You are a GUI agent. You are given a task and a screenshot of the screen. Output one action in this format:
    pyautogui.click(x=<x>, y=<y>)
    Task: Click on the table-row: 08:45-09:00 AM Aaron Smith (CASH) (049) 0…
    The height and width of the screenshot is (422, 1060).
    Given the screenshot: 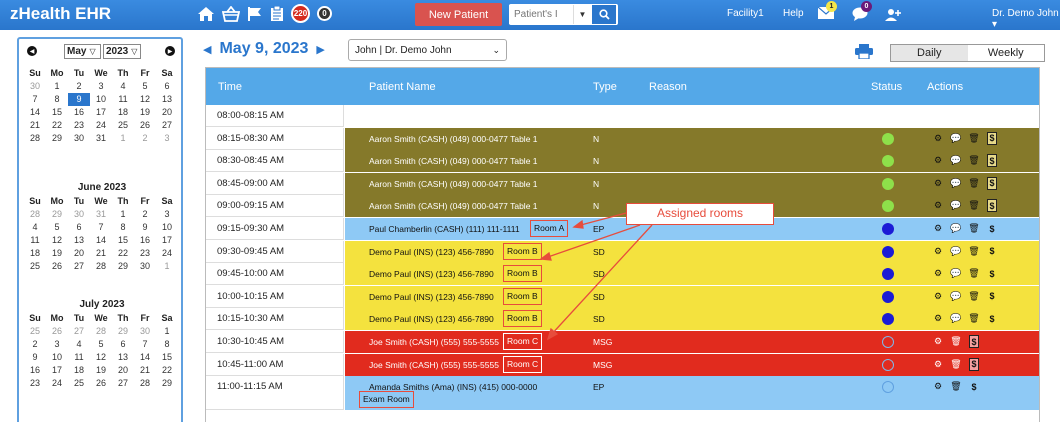 What is the action you would take?
    pyautogui.click(x=622, y=183)
    